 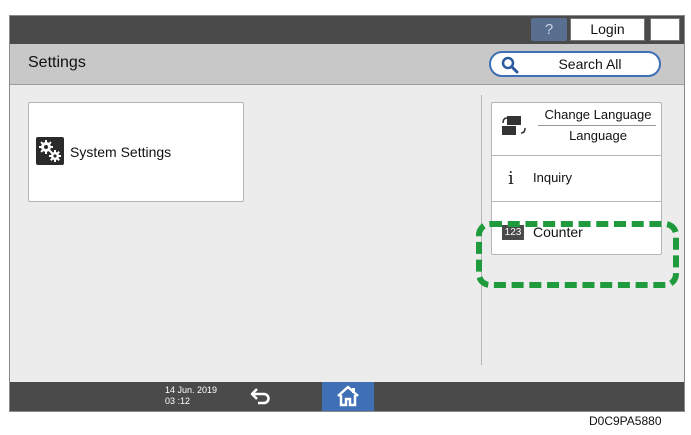 I want to click on search-all-button: Search All, so click(x=575, y=64).